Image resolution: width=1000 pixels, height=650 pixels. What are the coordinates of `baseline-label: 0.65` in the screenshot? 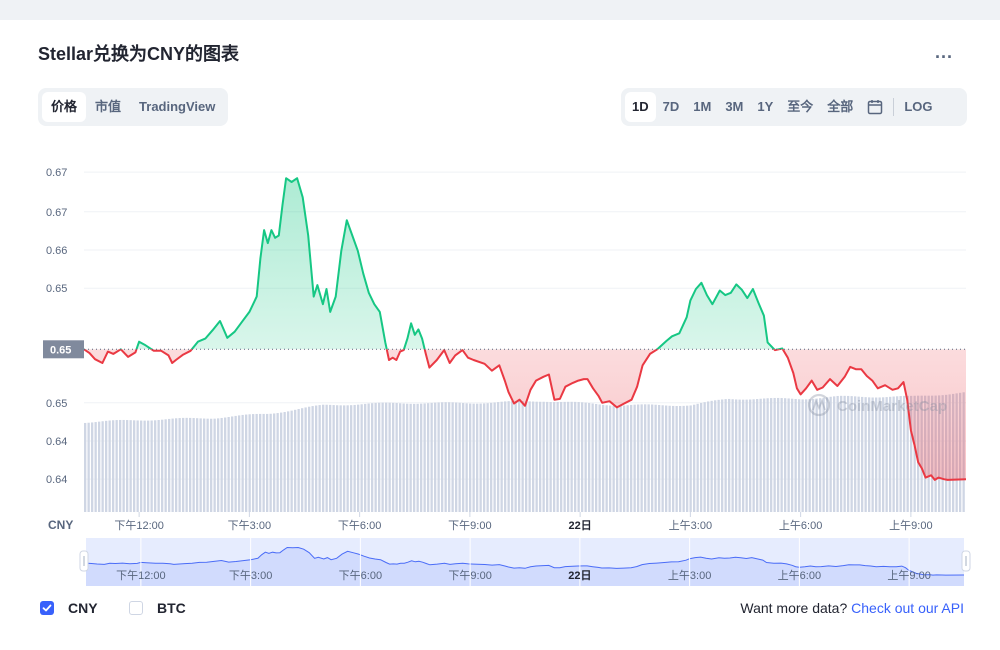 It's located at (60, 350).